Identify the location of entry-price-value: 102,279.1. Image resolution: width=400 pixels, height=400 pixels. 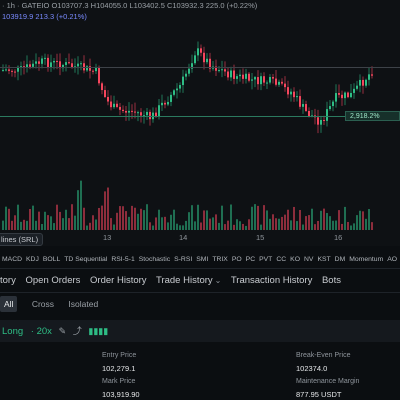
(119, 368).